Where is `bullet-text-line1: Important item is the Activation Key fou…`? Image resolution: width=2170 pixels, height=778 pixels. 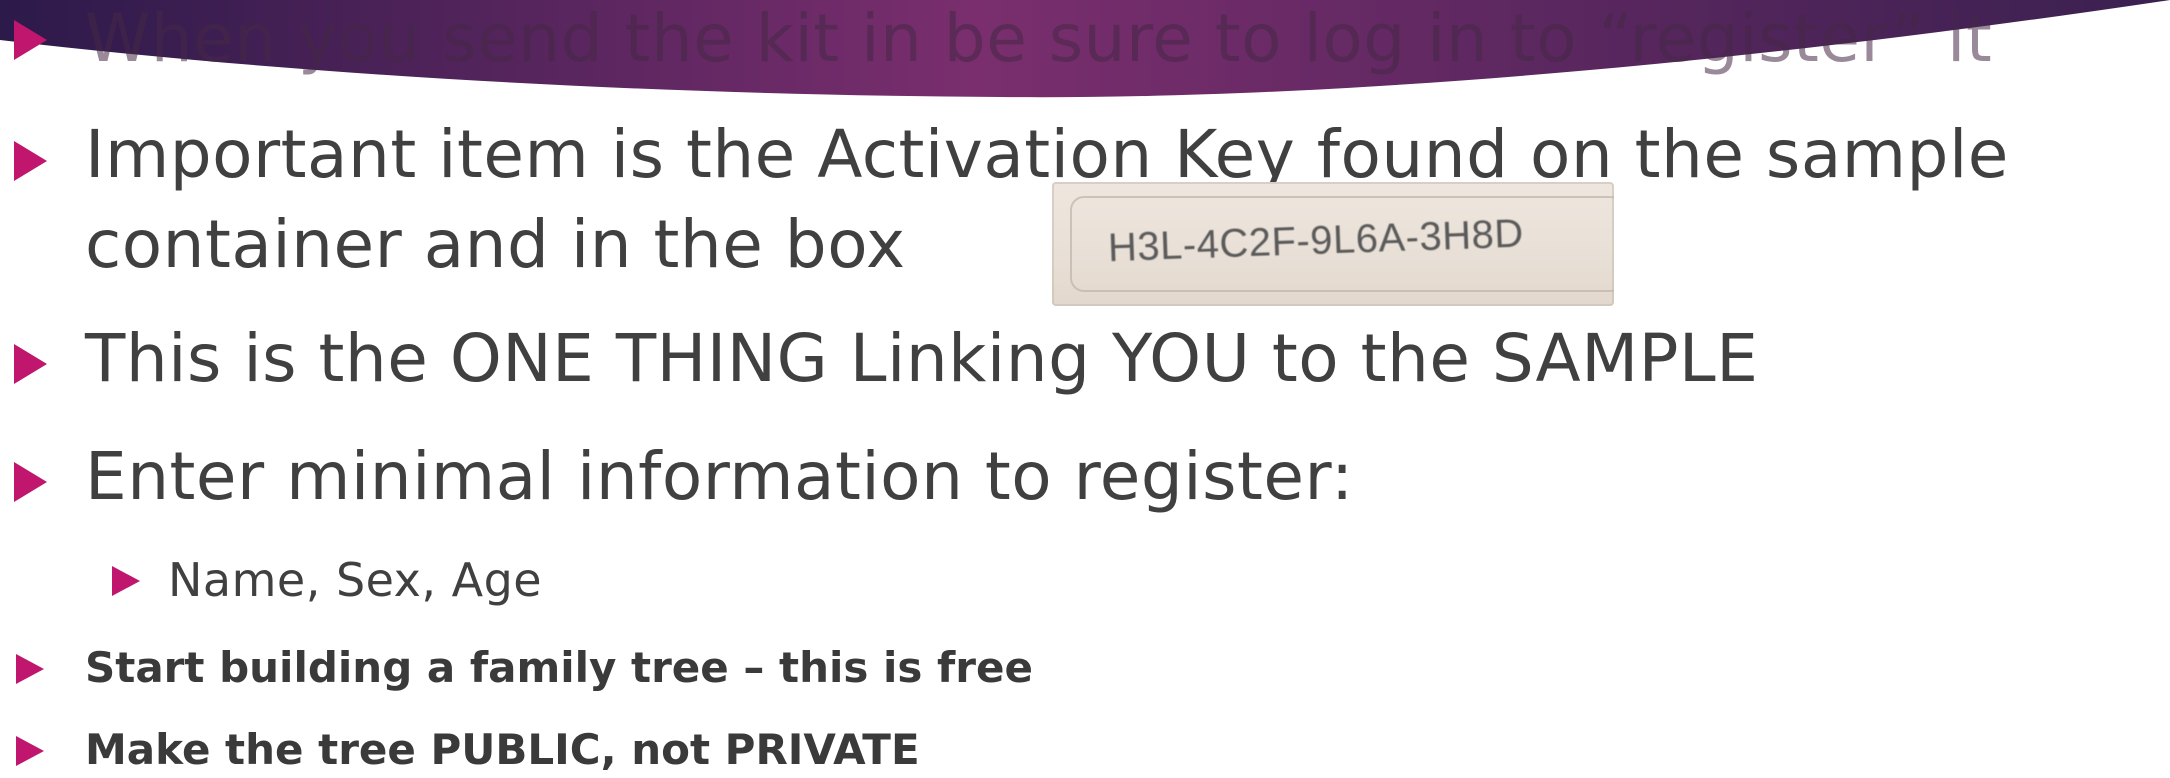
bullet-text-line1: Important item is the Activation Key fou… is located at coordinates (1047, 154).